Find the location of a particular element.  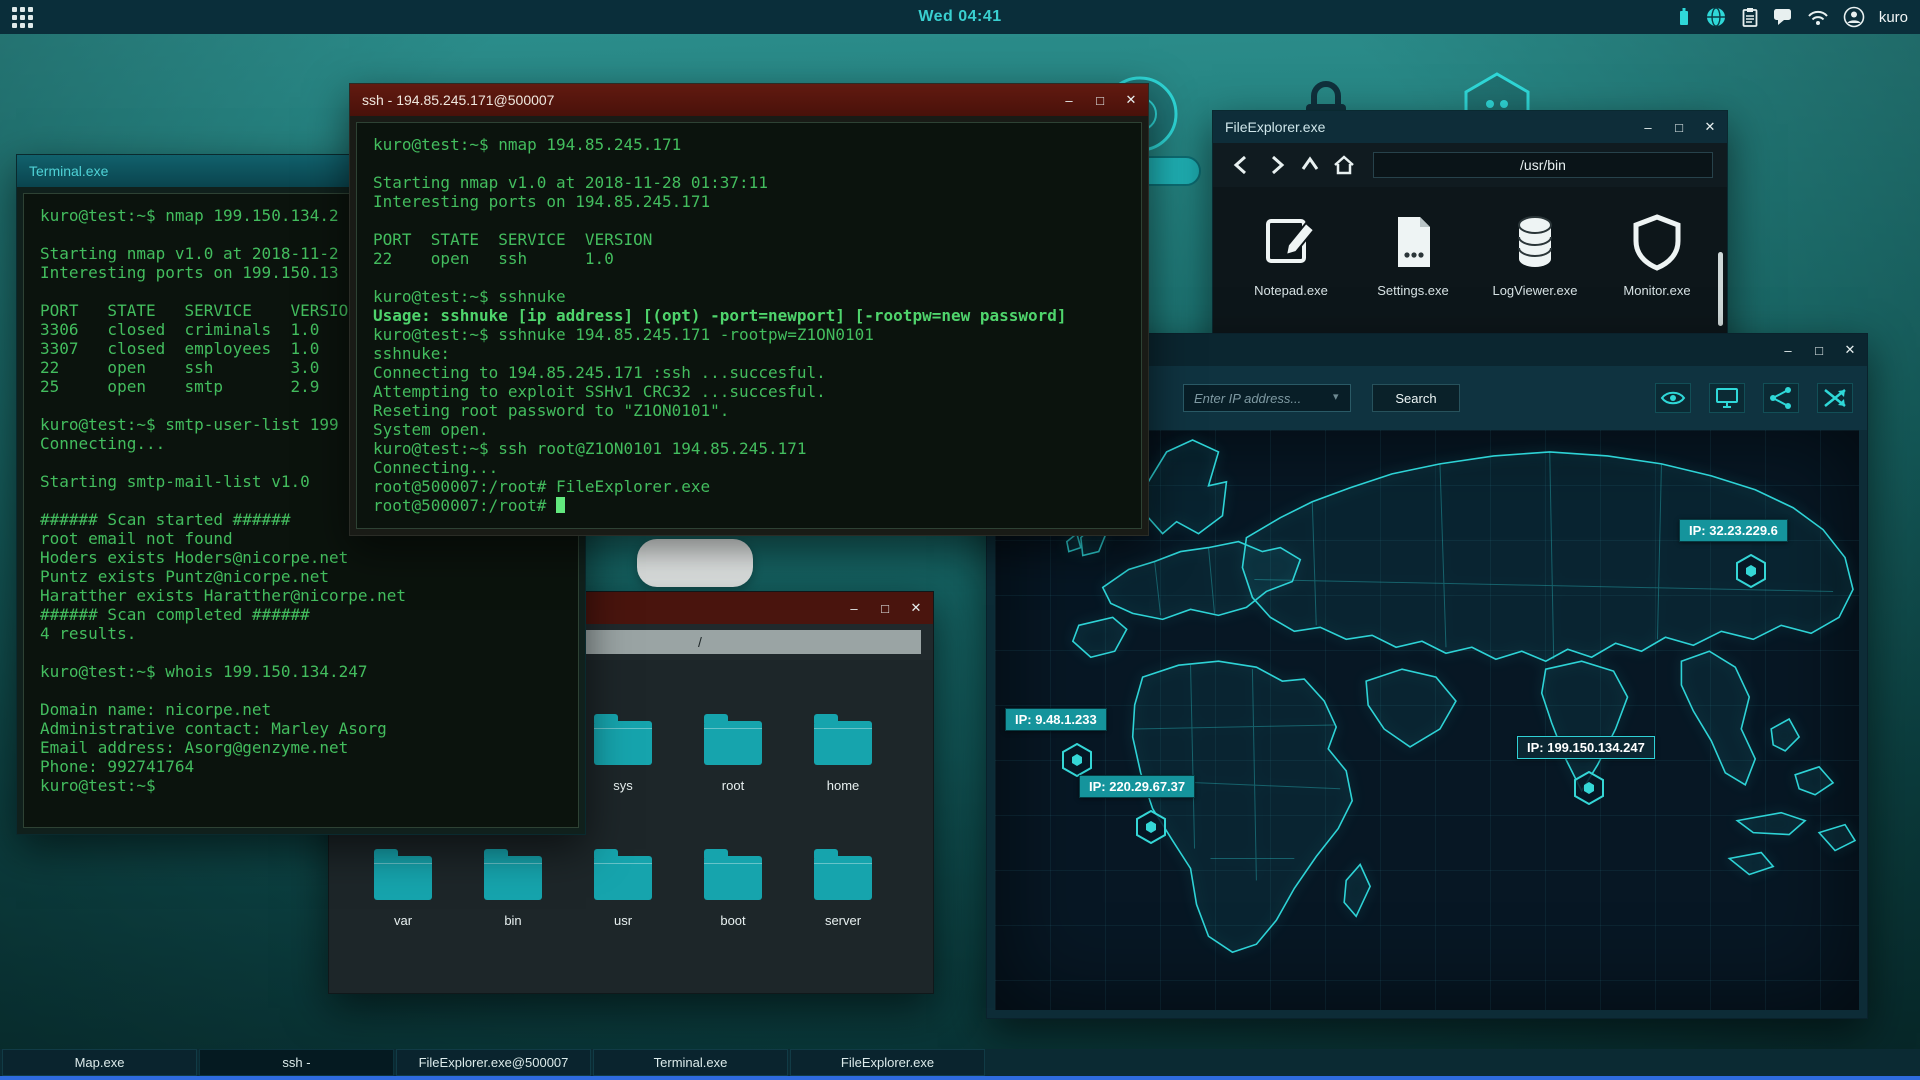

search-button: Search is located at coordinates (1416, 398).